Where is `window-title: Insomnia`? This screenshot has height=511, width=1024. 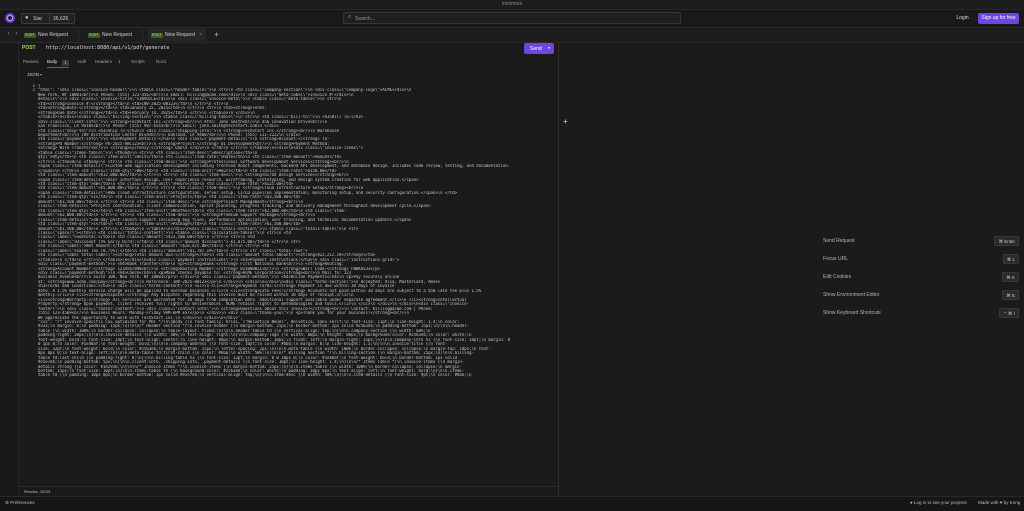 window-title: Insomnia is located at coordinates (512, 4).